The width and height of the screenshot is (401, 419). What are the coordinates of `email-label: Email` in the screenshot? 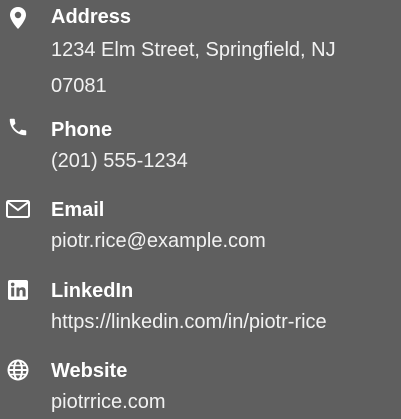 It's located at (78, 210).